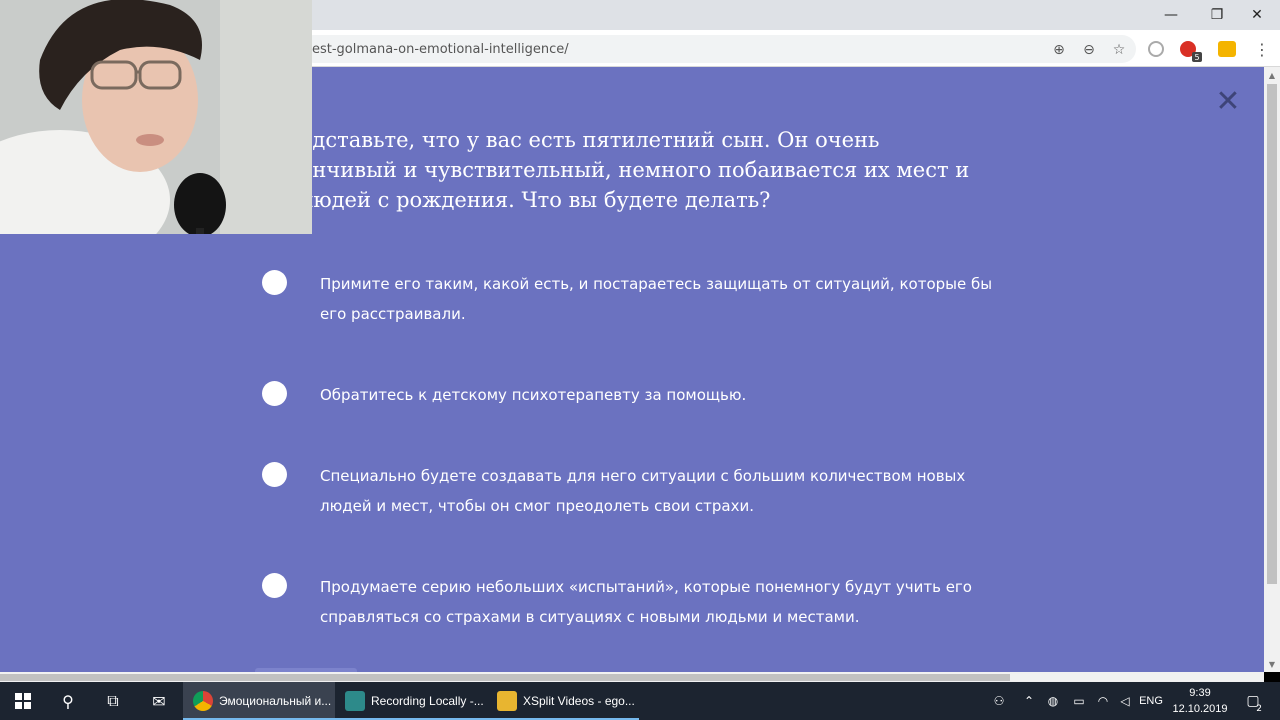 The width and height of the screenshot is (1280, 720). I want to click on bookmark-star-icon: ☆, so click(1119, 50).